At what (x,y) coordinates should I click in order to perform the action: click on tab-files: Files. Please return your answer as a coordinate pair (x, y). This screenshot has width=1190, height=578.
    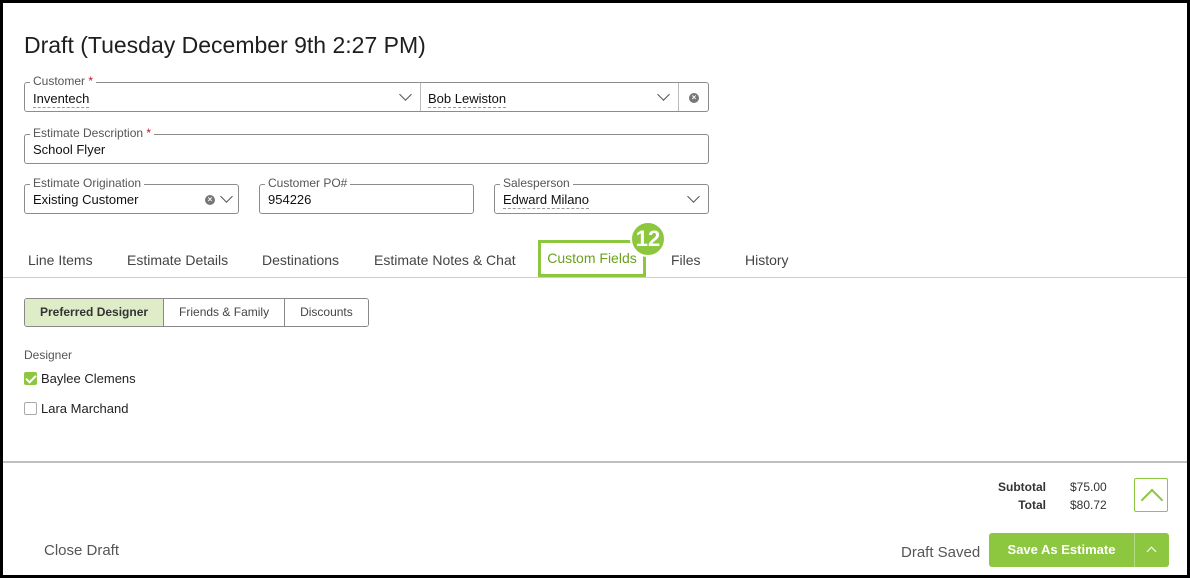
    Looking at the image, I should click on (686, 260).